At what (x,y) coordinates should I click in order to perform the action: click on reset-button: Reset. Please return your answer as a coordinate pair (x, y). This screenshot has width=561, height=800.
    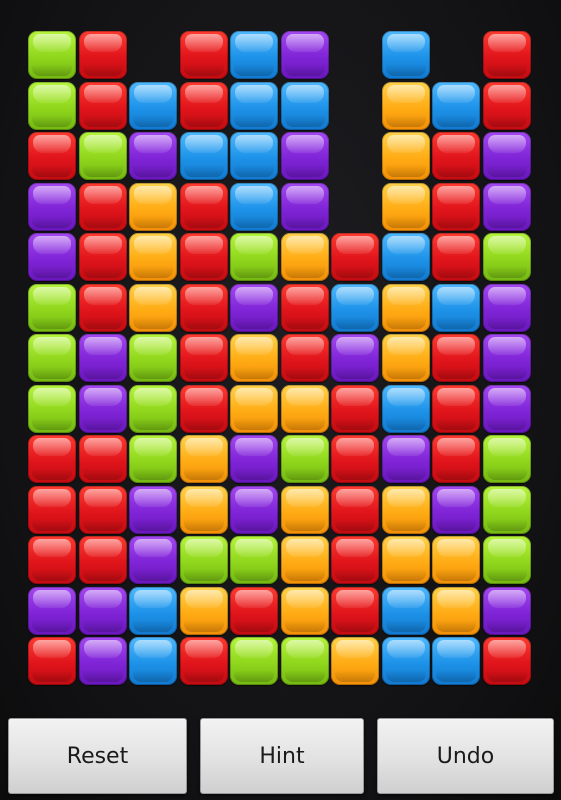
    Looking at the image, I should click on (97, 756).